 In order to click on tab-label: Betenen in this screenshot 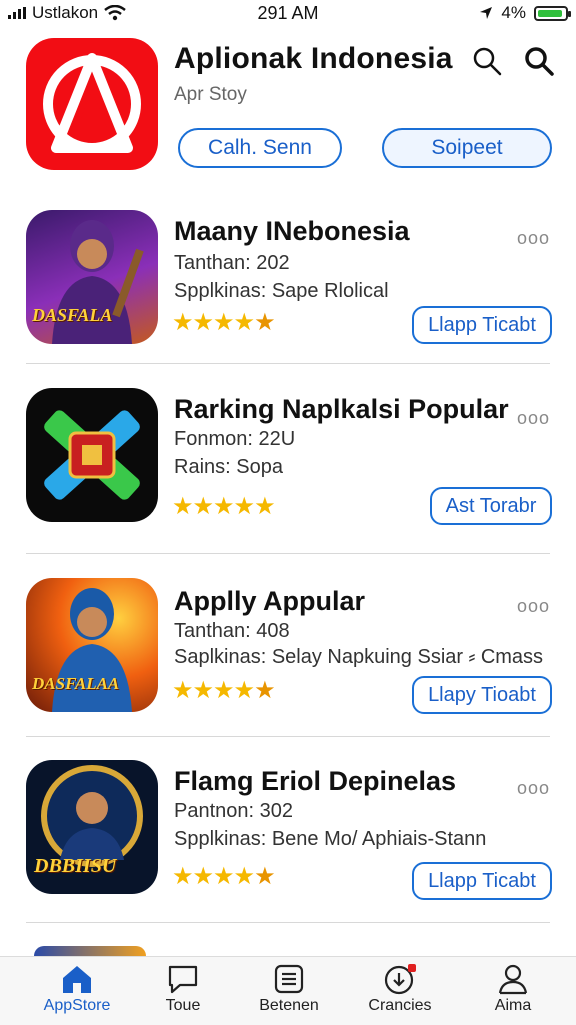, I will do `click(289, 1005)`.